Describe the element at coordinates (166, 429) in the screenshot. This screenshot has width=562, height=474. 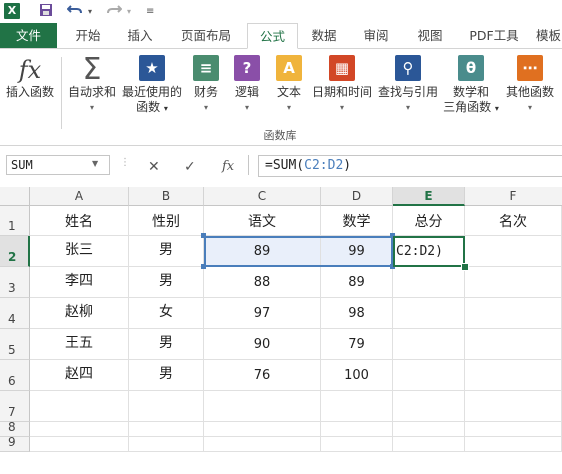
I see `cell-b8` at that location.